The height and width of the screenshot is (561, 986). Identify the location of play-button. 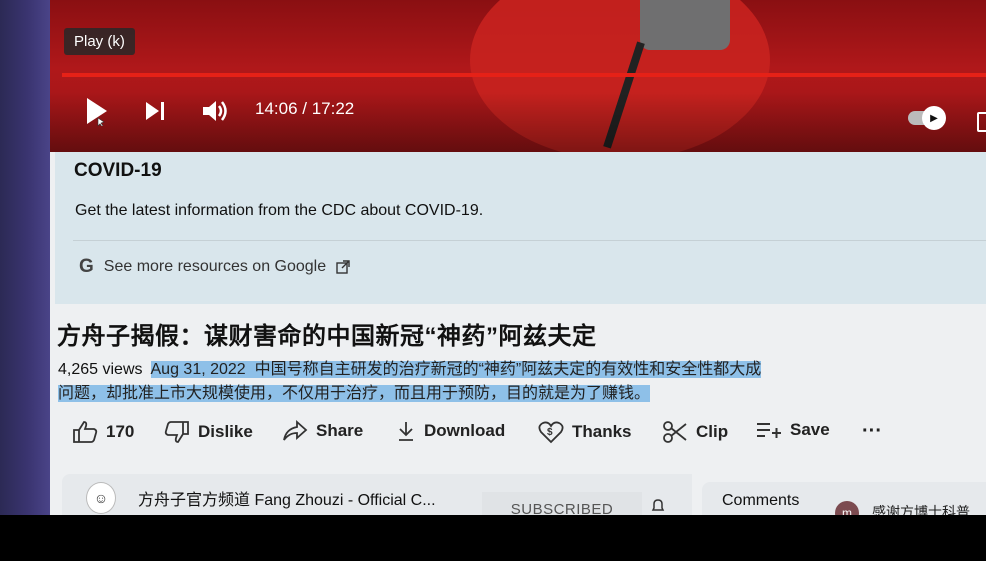
(97, 111).